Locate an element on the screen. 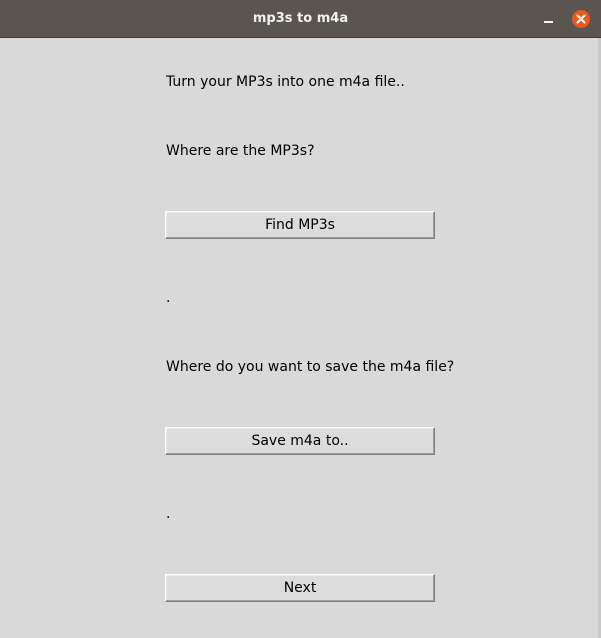 The image size is (601, 638). minimize-button is located at coordinates (548, 20).